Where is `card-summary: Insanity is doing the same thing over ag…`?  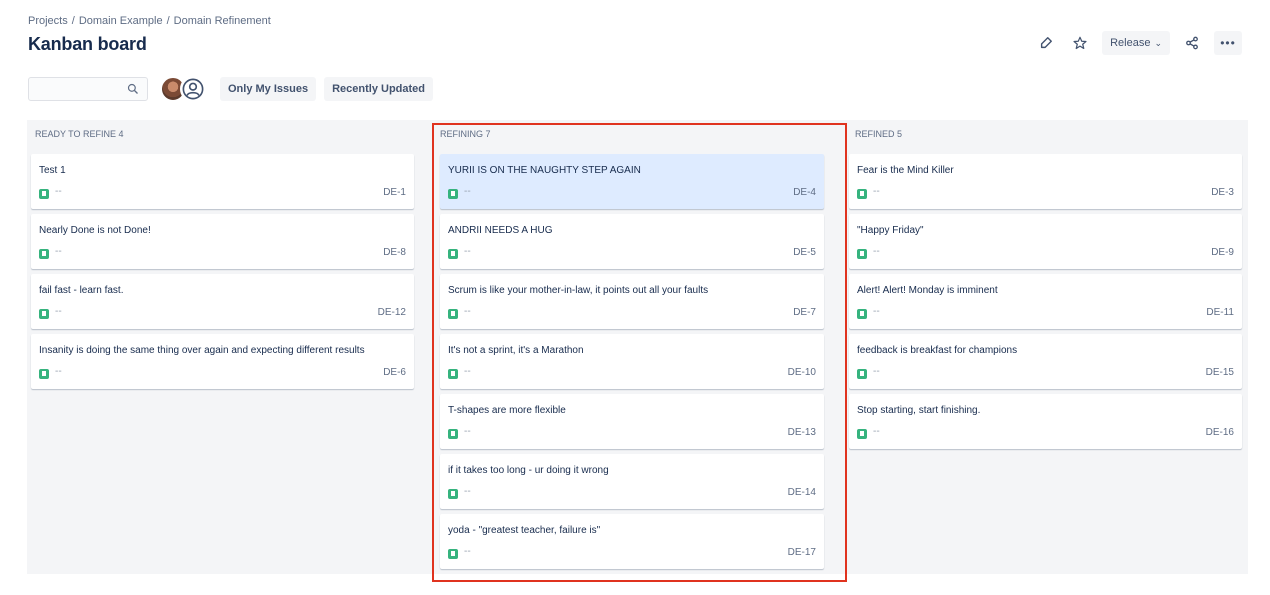 card-summary: Insanity is doing the same thing over ag… is located at coordinates (202, 350).